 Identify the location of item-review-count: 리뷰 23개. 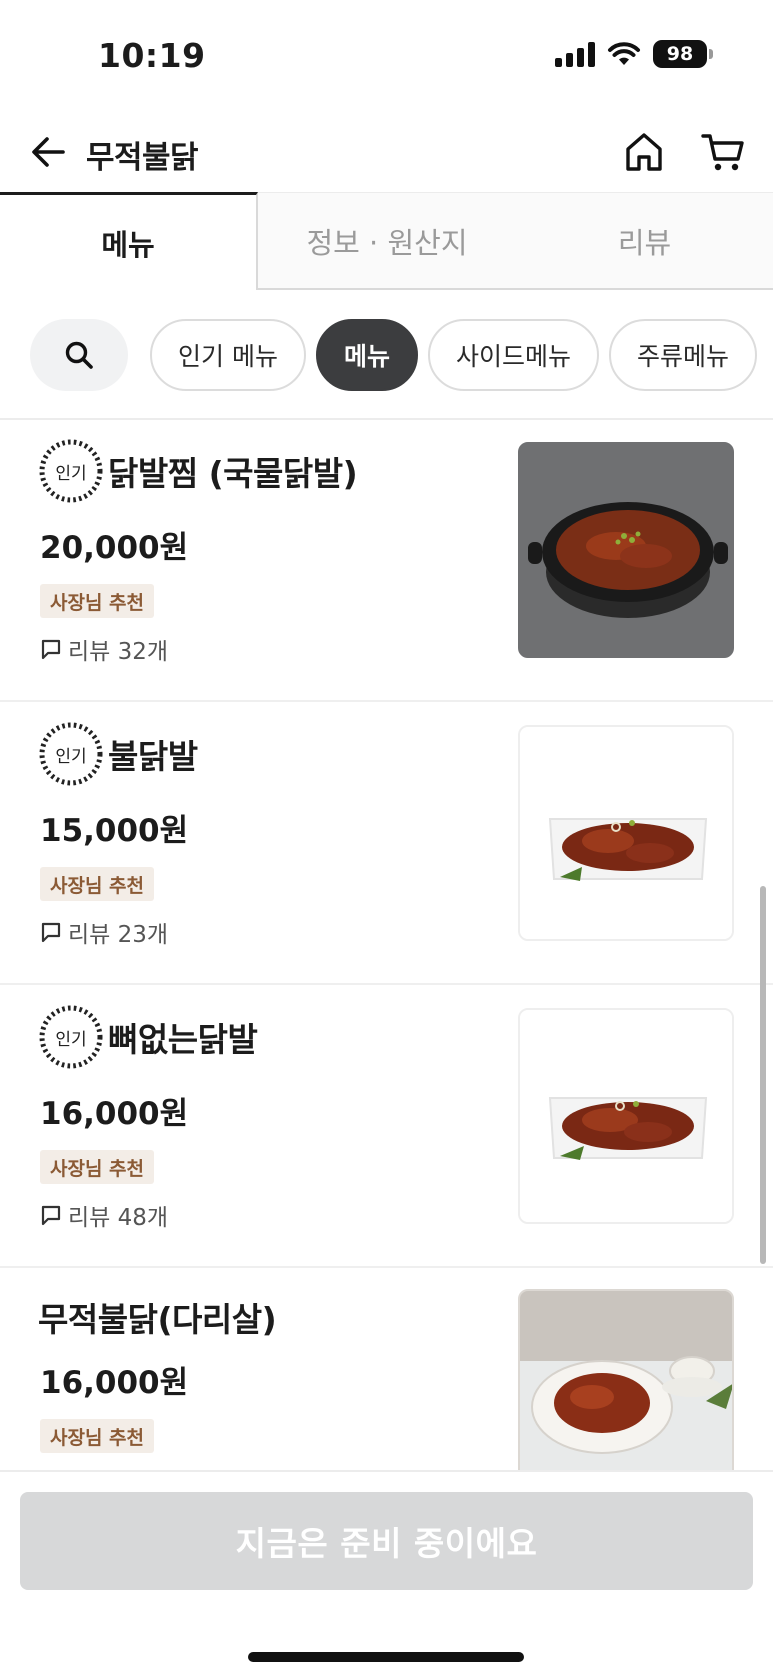
(104, 932).